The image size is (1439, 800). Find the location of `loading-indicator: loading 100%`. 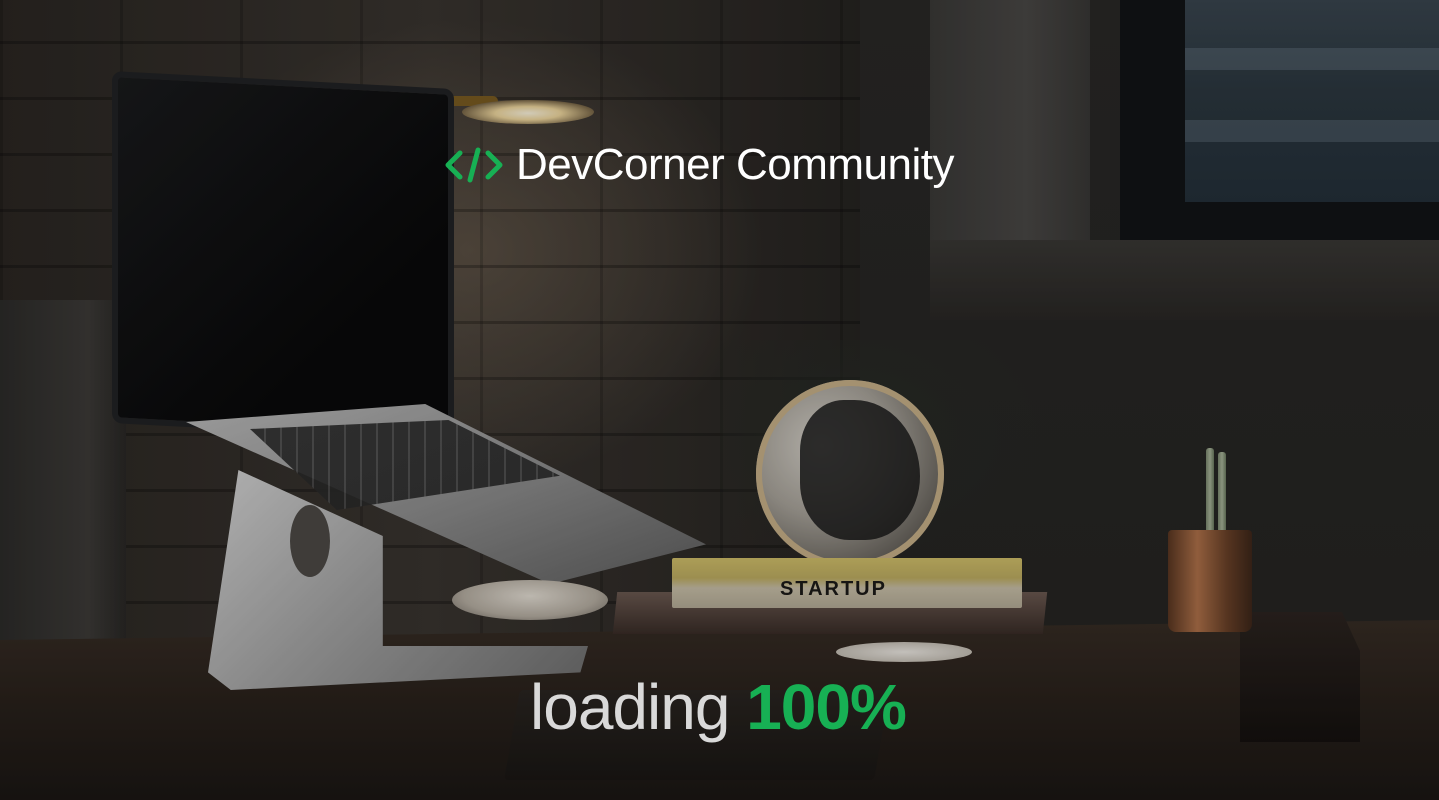

loading-indicator: loading 100% is located at coordinates (718, 707).